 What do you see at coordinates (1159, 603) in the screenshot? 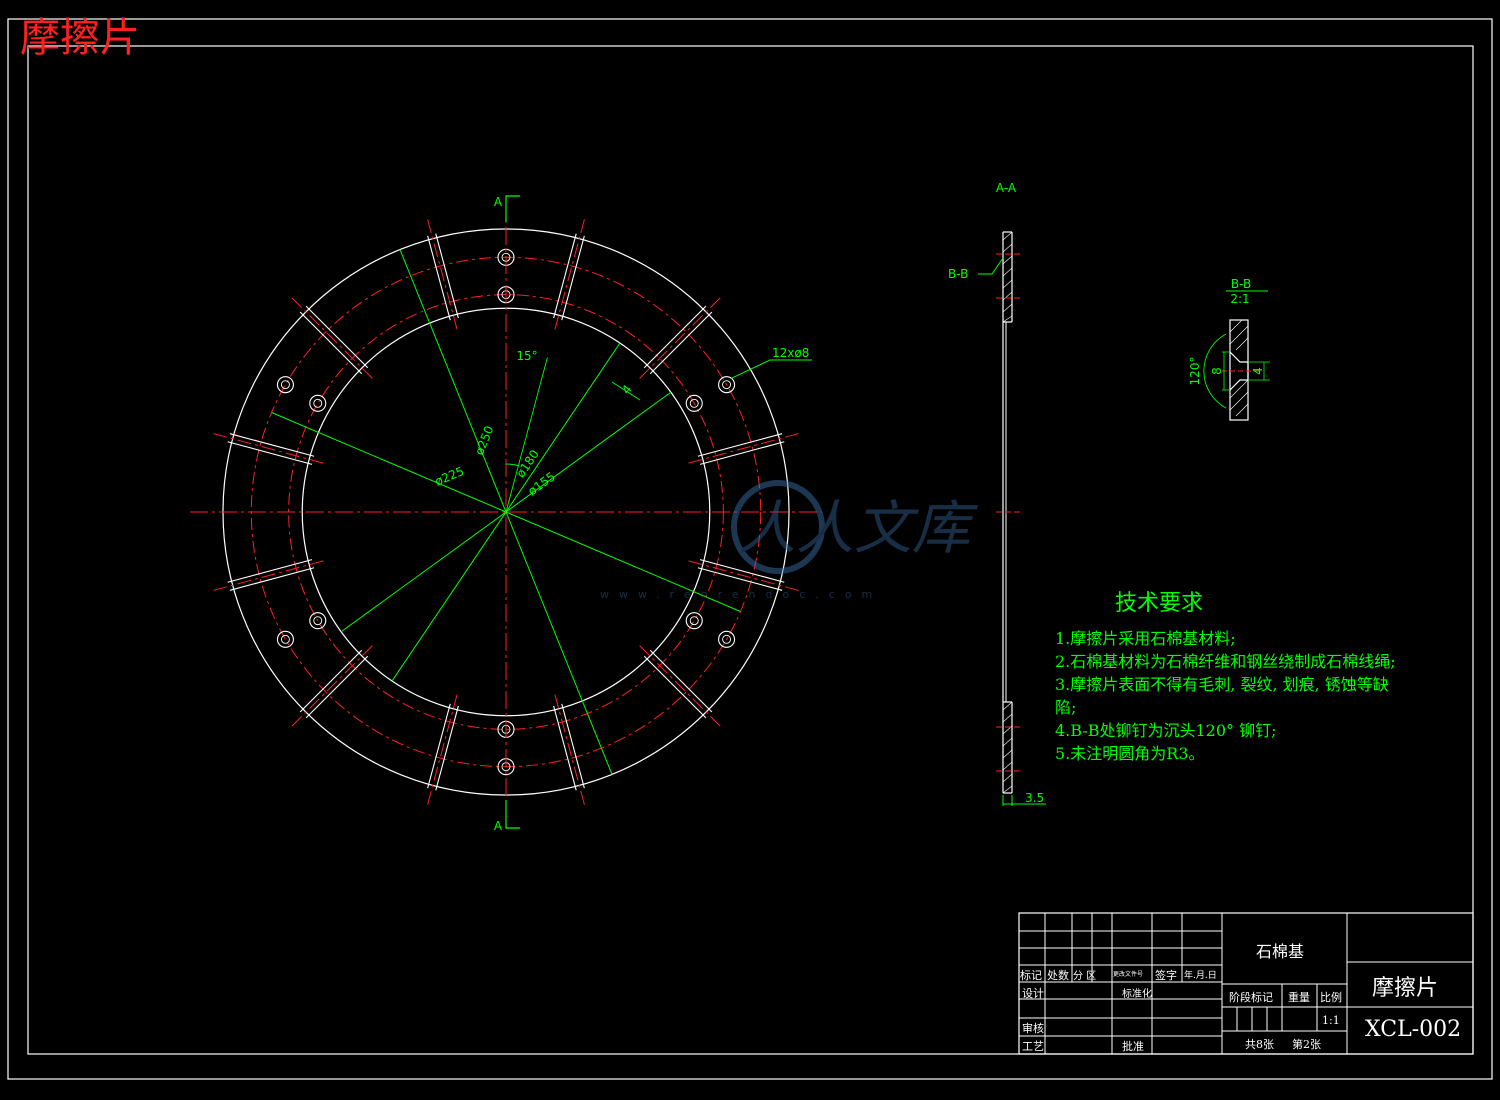
I see `tech-heading: 技术要求` at bounding box center [1159, 603].